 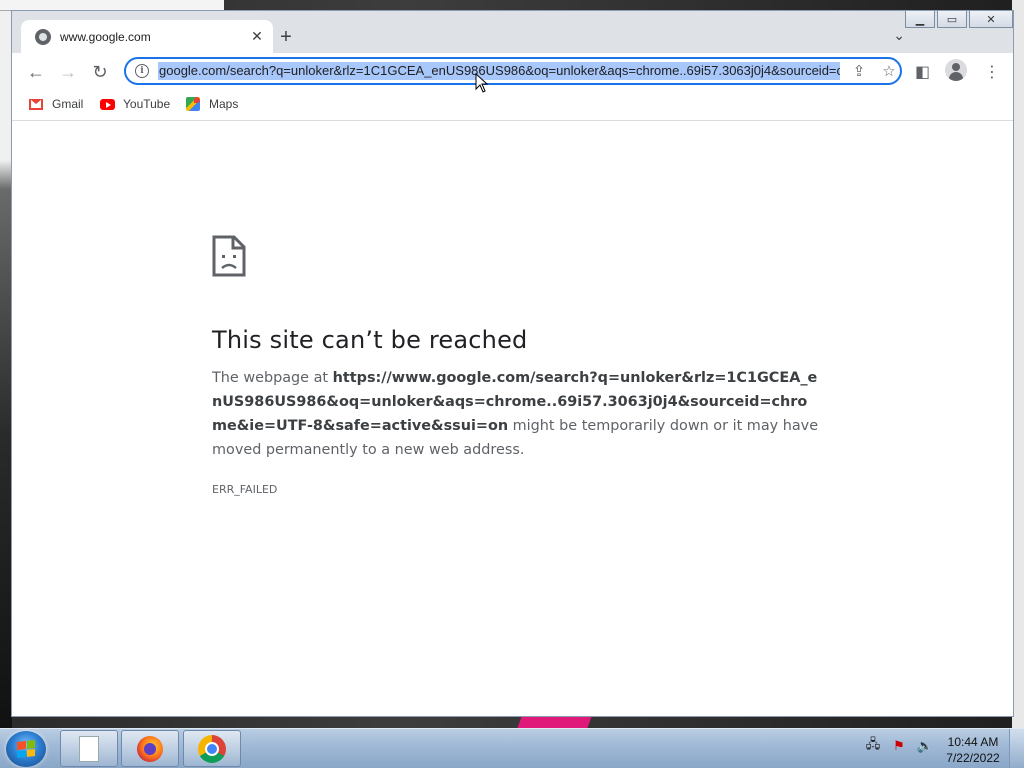 I want to click on tab-strip: ▁ ▭ ✕ www.google.com ✕ + ⌄, so click(x=512, y=32).